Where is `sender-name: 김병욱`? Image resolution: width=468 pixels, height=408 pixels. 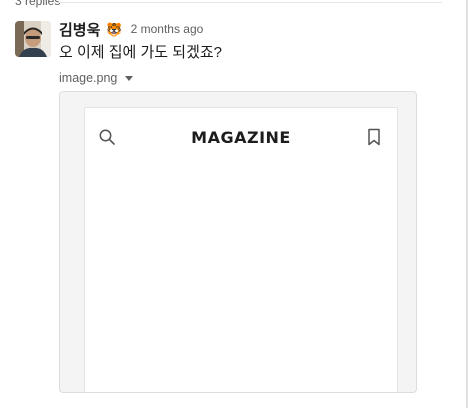
sender-name: 김병욱 is located at coordinates (79, 29).